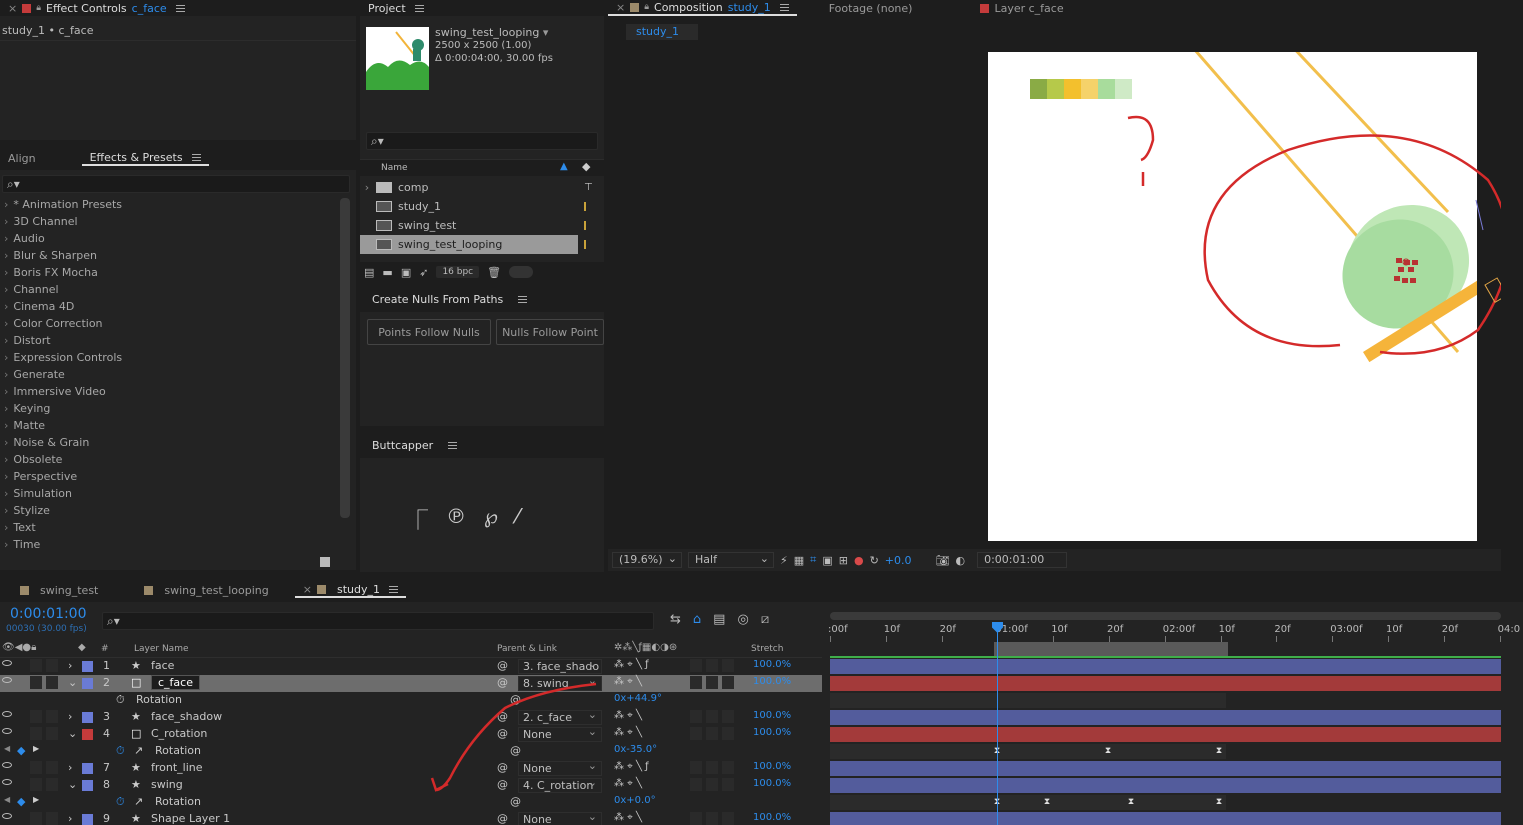 The image size is (1523, 825). I want to click on work-area-navigator, so click(1165, 616).